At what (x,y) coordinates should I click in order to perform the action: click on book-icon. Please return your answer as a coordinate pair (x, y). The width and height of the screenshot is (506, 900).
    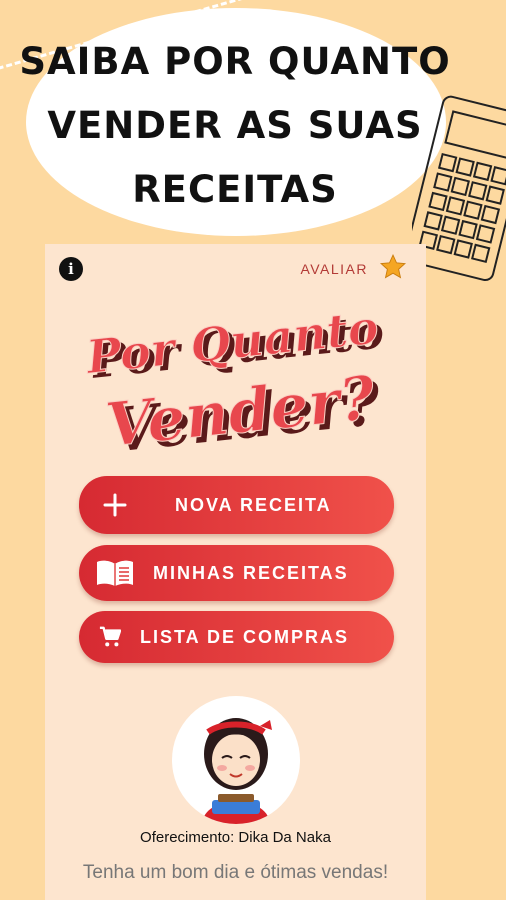
    Looking at the image, I should click on (115, 573).